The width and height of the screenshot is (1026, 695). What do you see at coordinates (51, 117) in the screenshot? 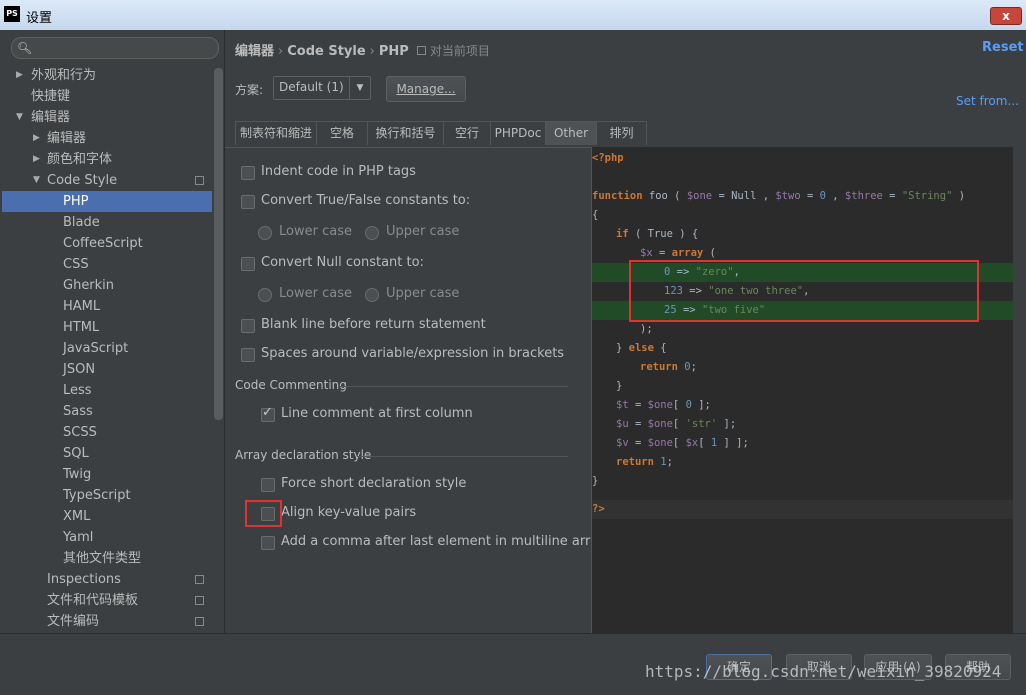
I see `tree-item-label: 编辑器` at bounding box center [51, 117].